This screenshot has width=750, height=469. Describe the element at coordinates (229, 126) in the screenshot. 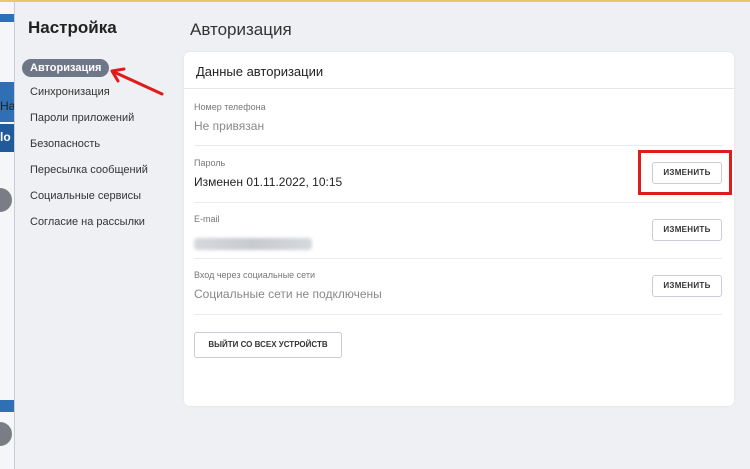

I see `phone-value: Не привязан` at that location.